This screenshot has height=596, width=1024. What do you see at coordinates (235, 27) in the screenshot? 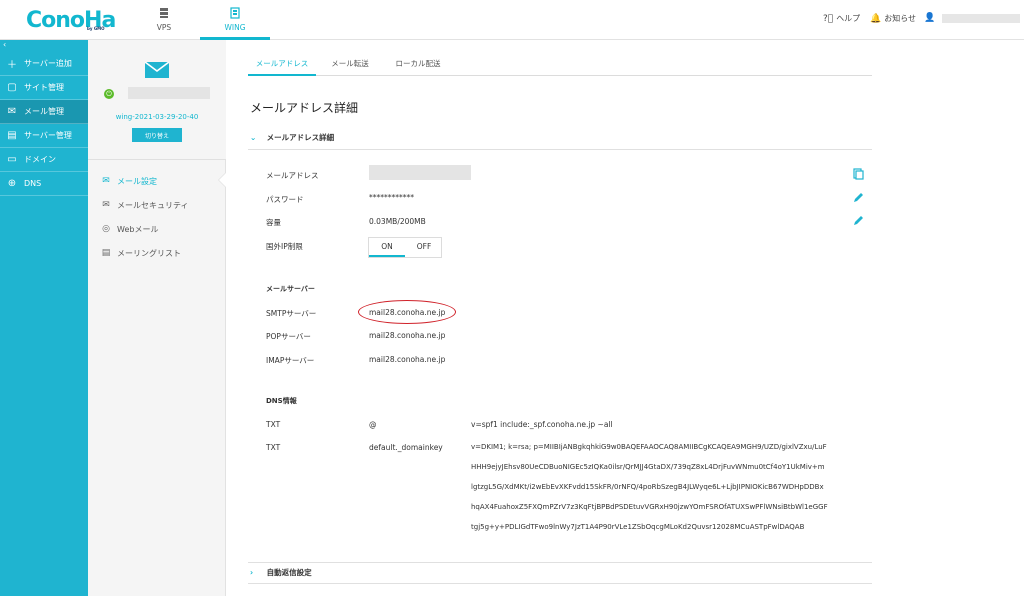
I see `nav-wing-label: WING` at bounding box center [235, 27].